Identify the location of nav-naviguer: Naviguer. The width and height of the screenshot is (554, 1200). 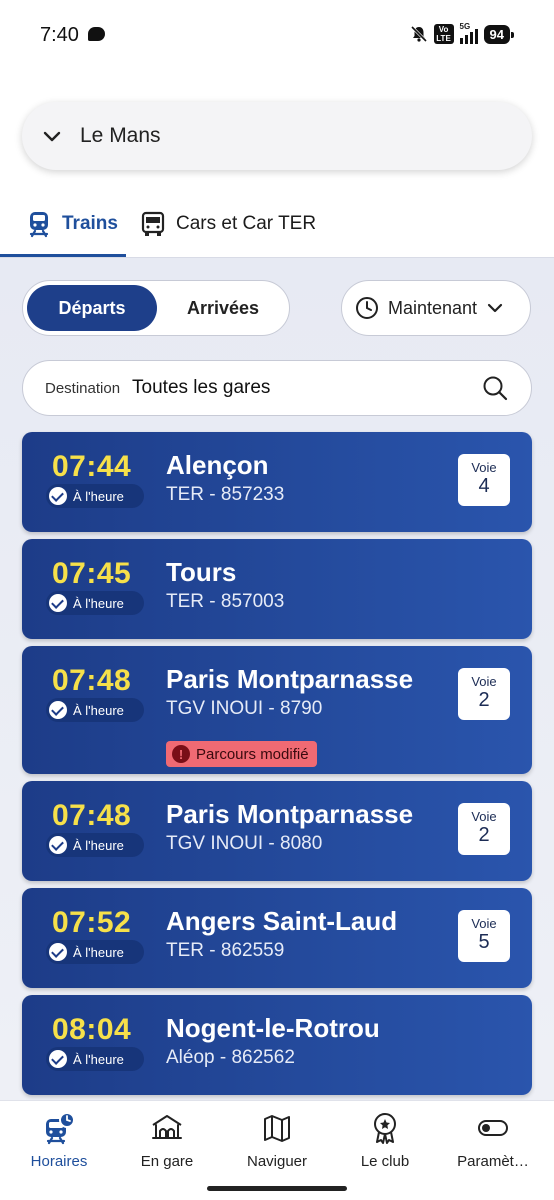
(277, 1140).